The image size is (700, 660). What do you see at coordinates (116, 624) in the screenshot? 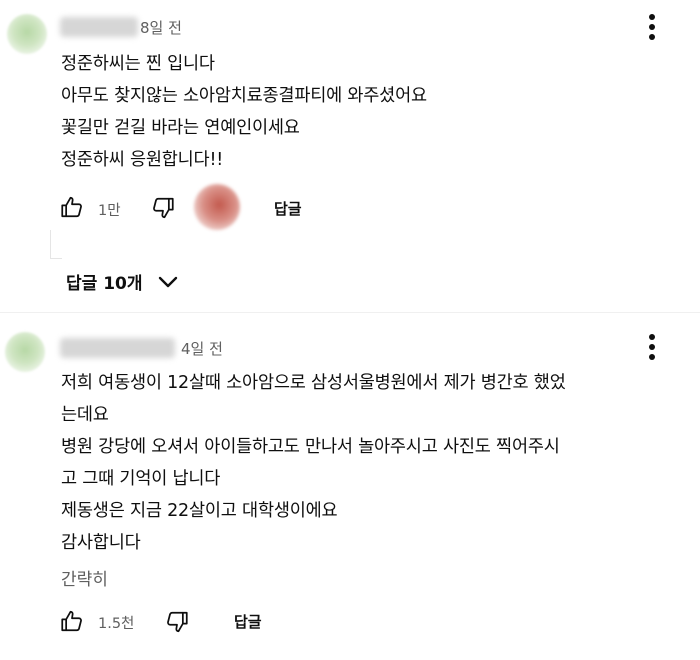
I see `like-count: 1.5천` at bounding box center [116, 624].